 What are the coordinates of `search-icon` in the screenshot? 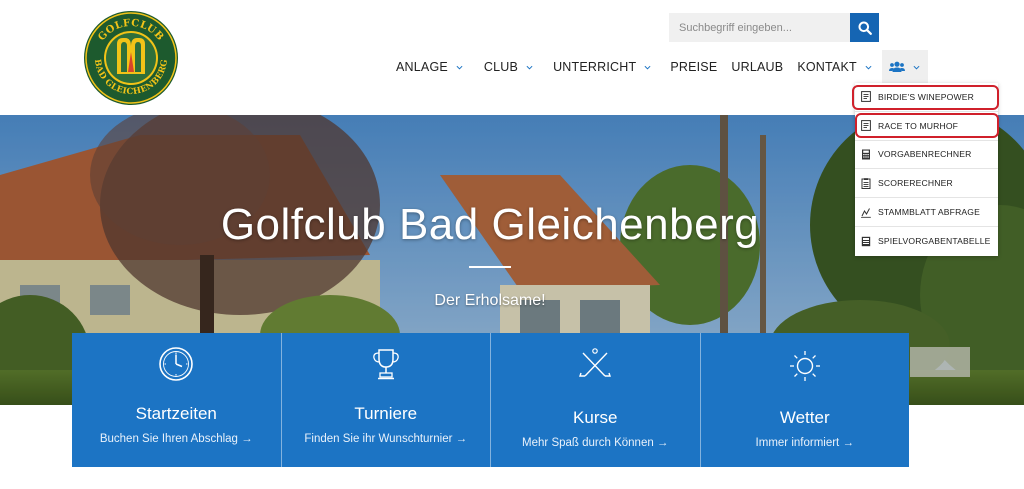 It's located at (865, 28).